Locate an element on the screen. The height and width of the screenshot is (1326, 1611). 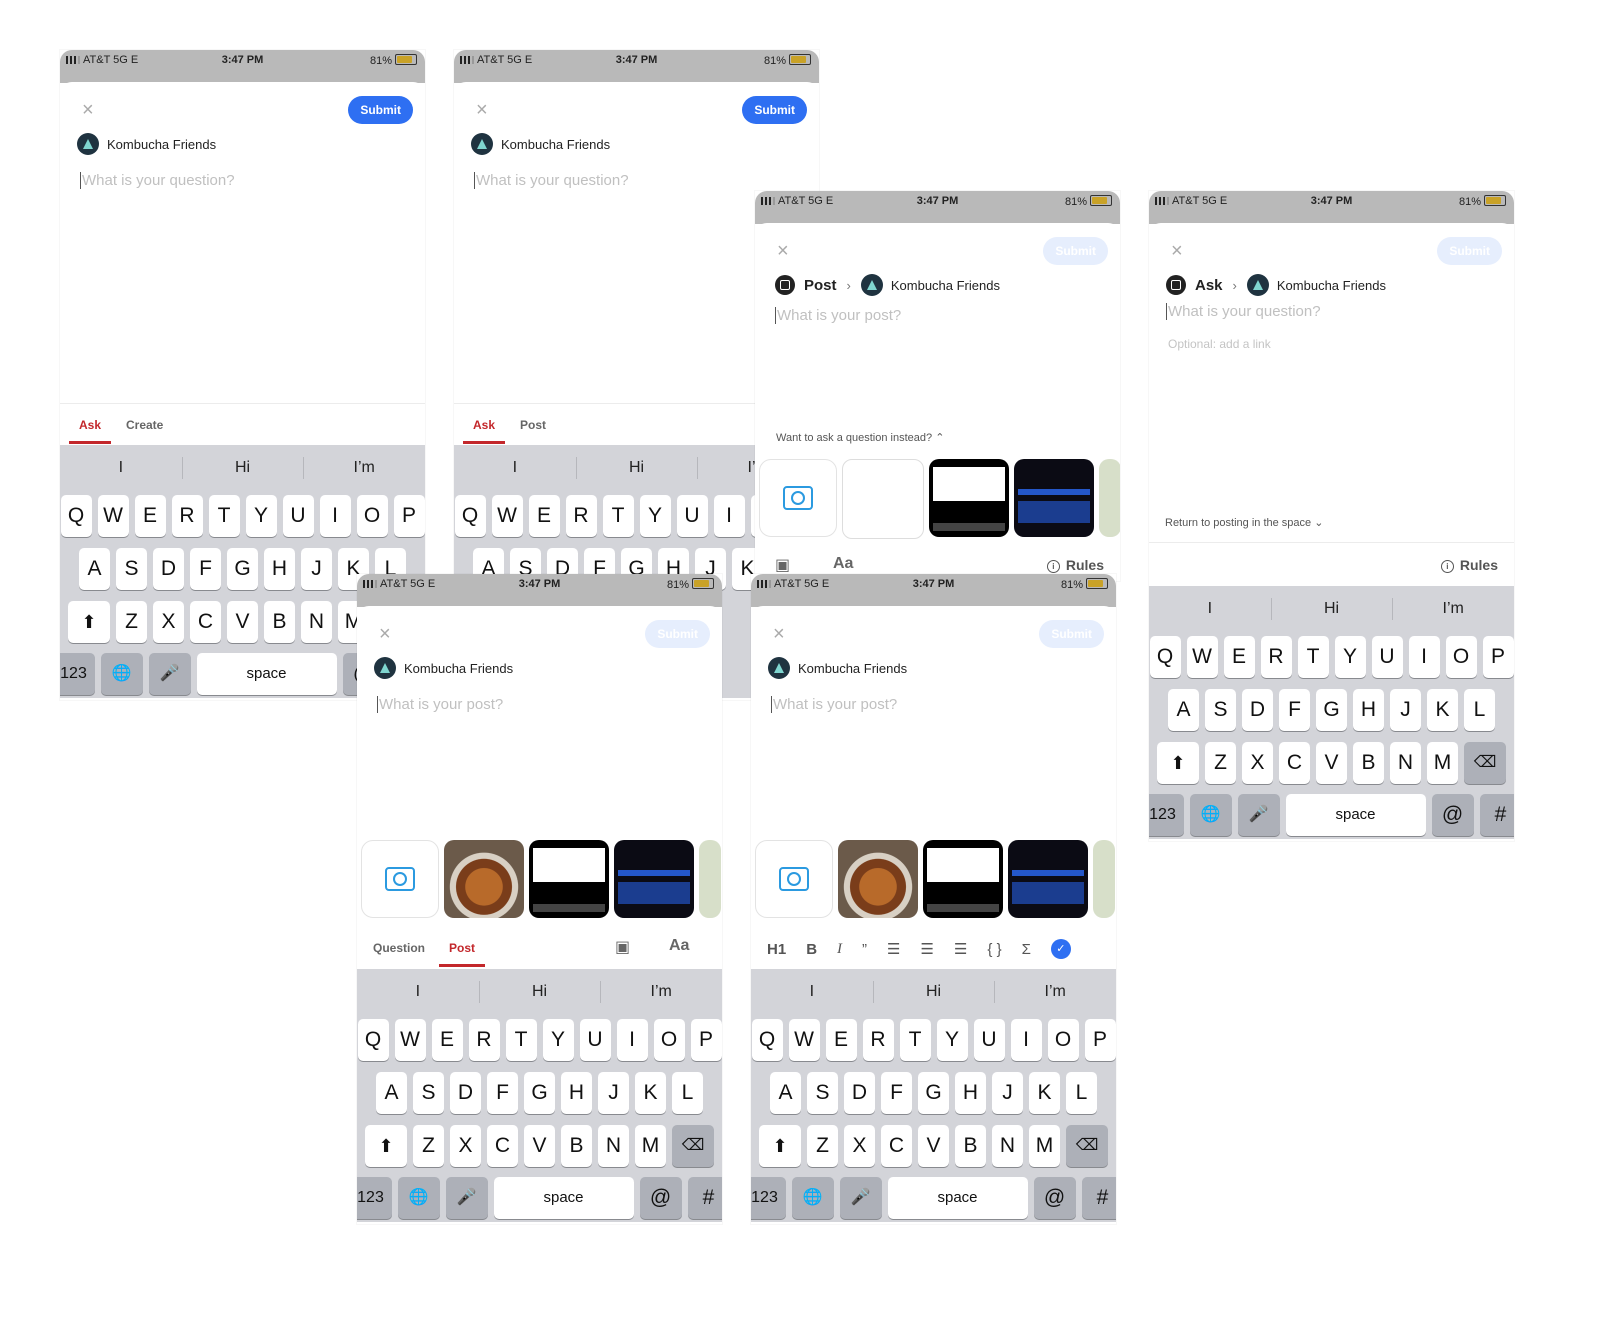
switch-to-question-link: Want to ask a question instead? ⌃ is located at coordinates (860, 437).